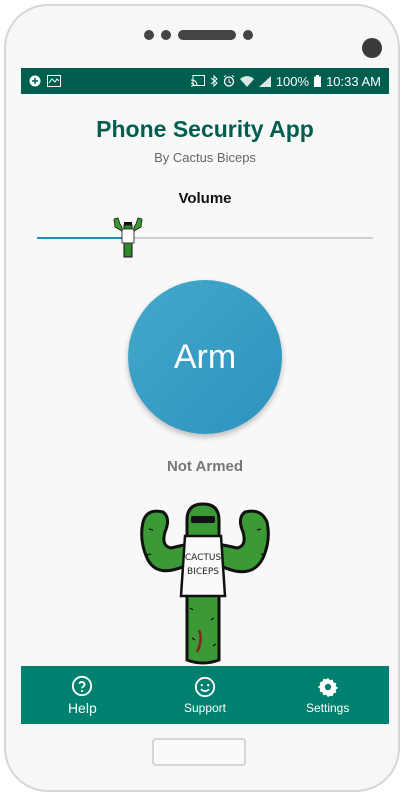 This screenshot has width=404, height=796. Describe the element at coordinates (35, 81) in the screenshot. I see `app-notification-icon` at that location.